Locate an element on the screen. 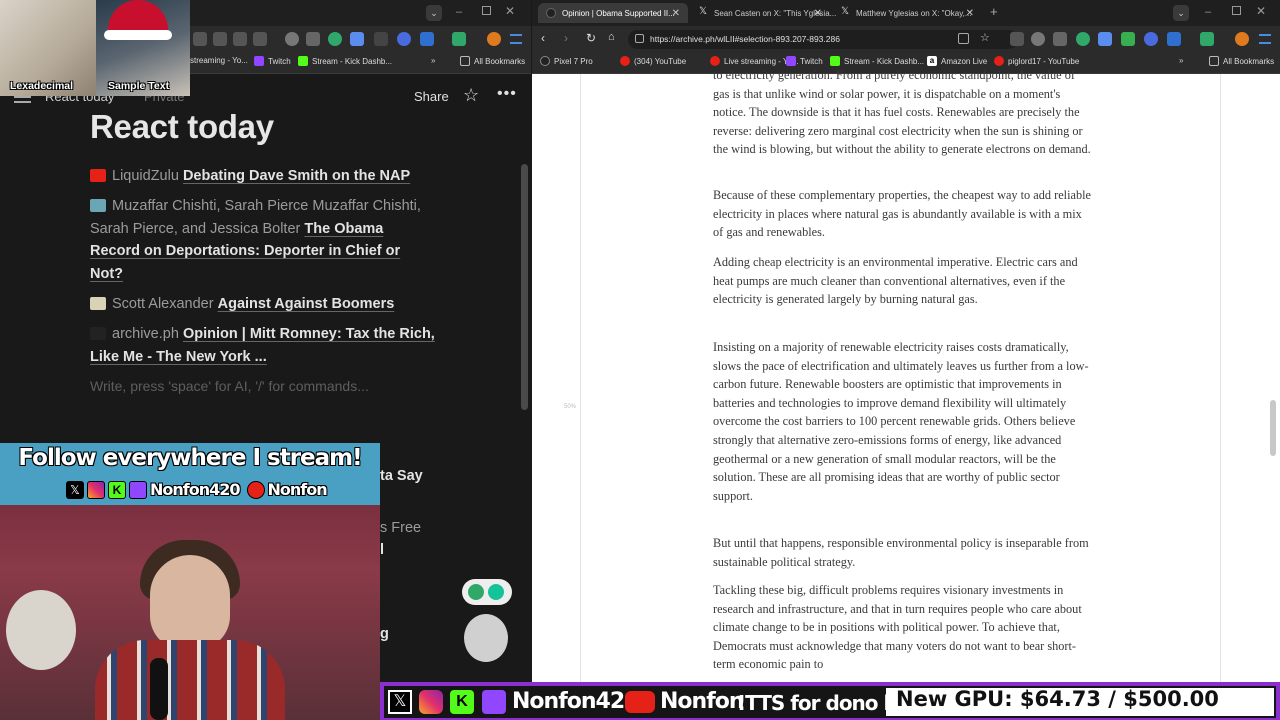 This screenshot has height=720, width=1280. tab-opinion-obama: Opinion | Obama Supported II... ✕ is located at coordinates (613, 13).